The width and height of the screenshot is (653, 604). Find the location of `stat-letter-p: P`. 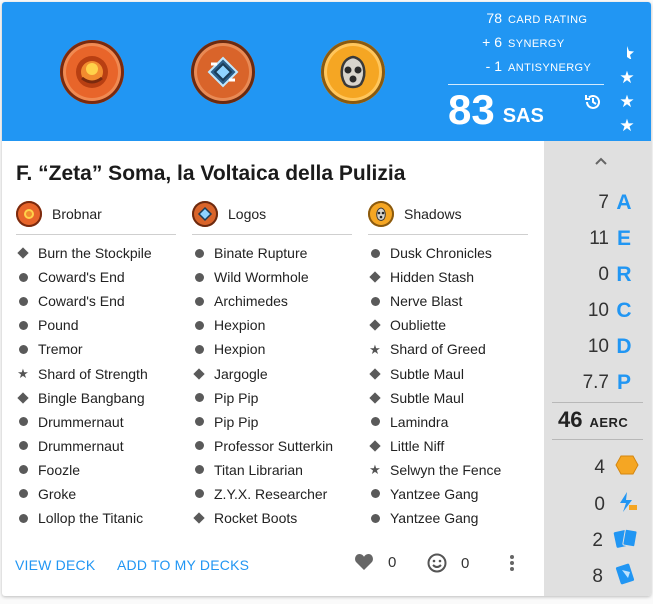

stat-letter-p: P is located at coordinates (623, 382).